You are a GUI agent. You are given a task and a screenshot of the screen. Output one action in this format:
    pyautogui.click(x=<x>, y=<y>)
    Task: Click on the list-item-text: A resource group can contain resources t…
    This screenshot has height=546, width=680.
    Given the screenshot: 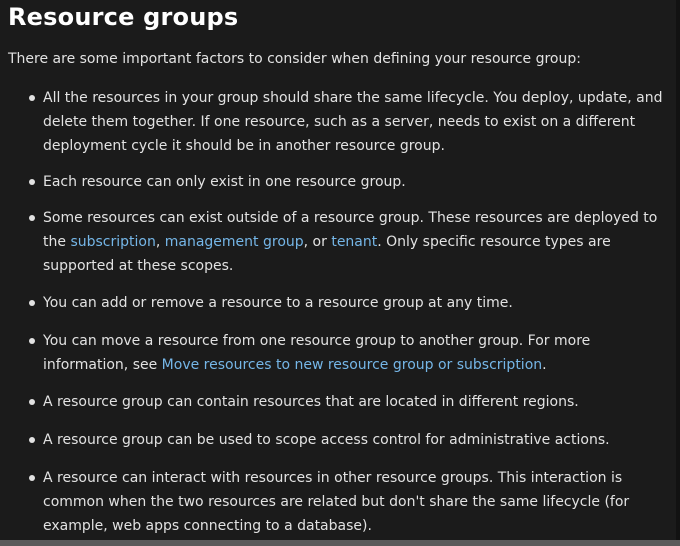 What is the action you would take?
    pyautogui.click(x=311, y=402)
    